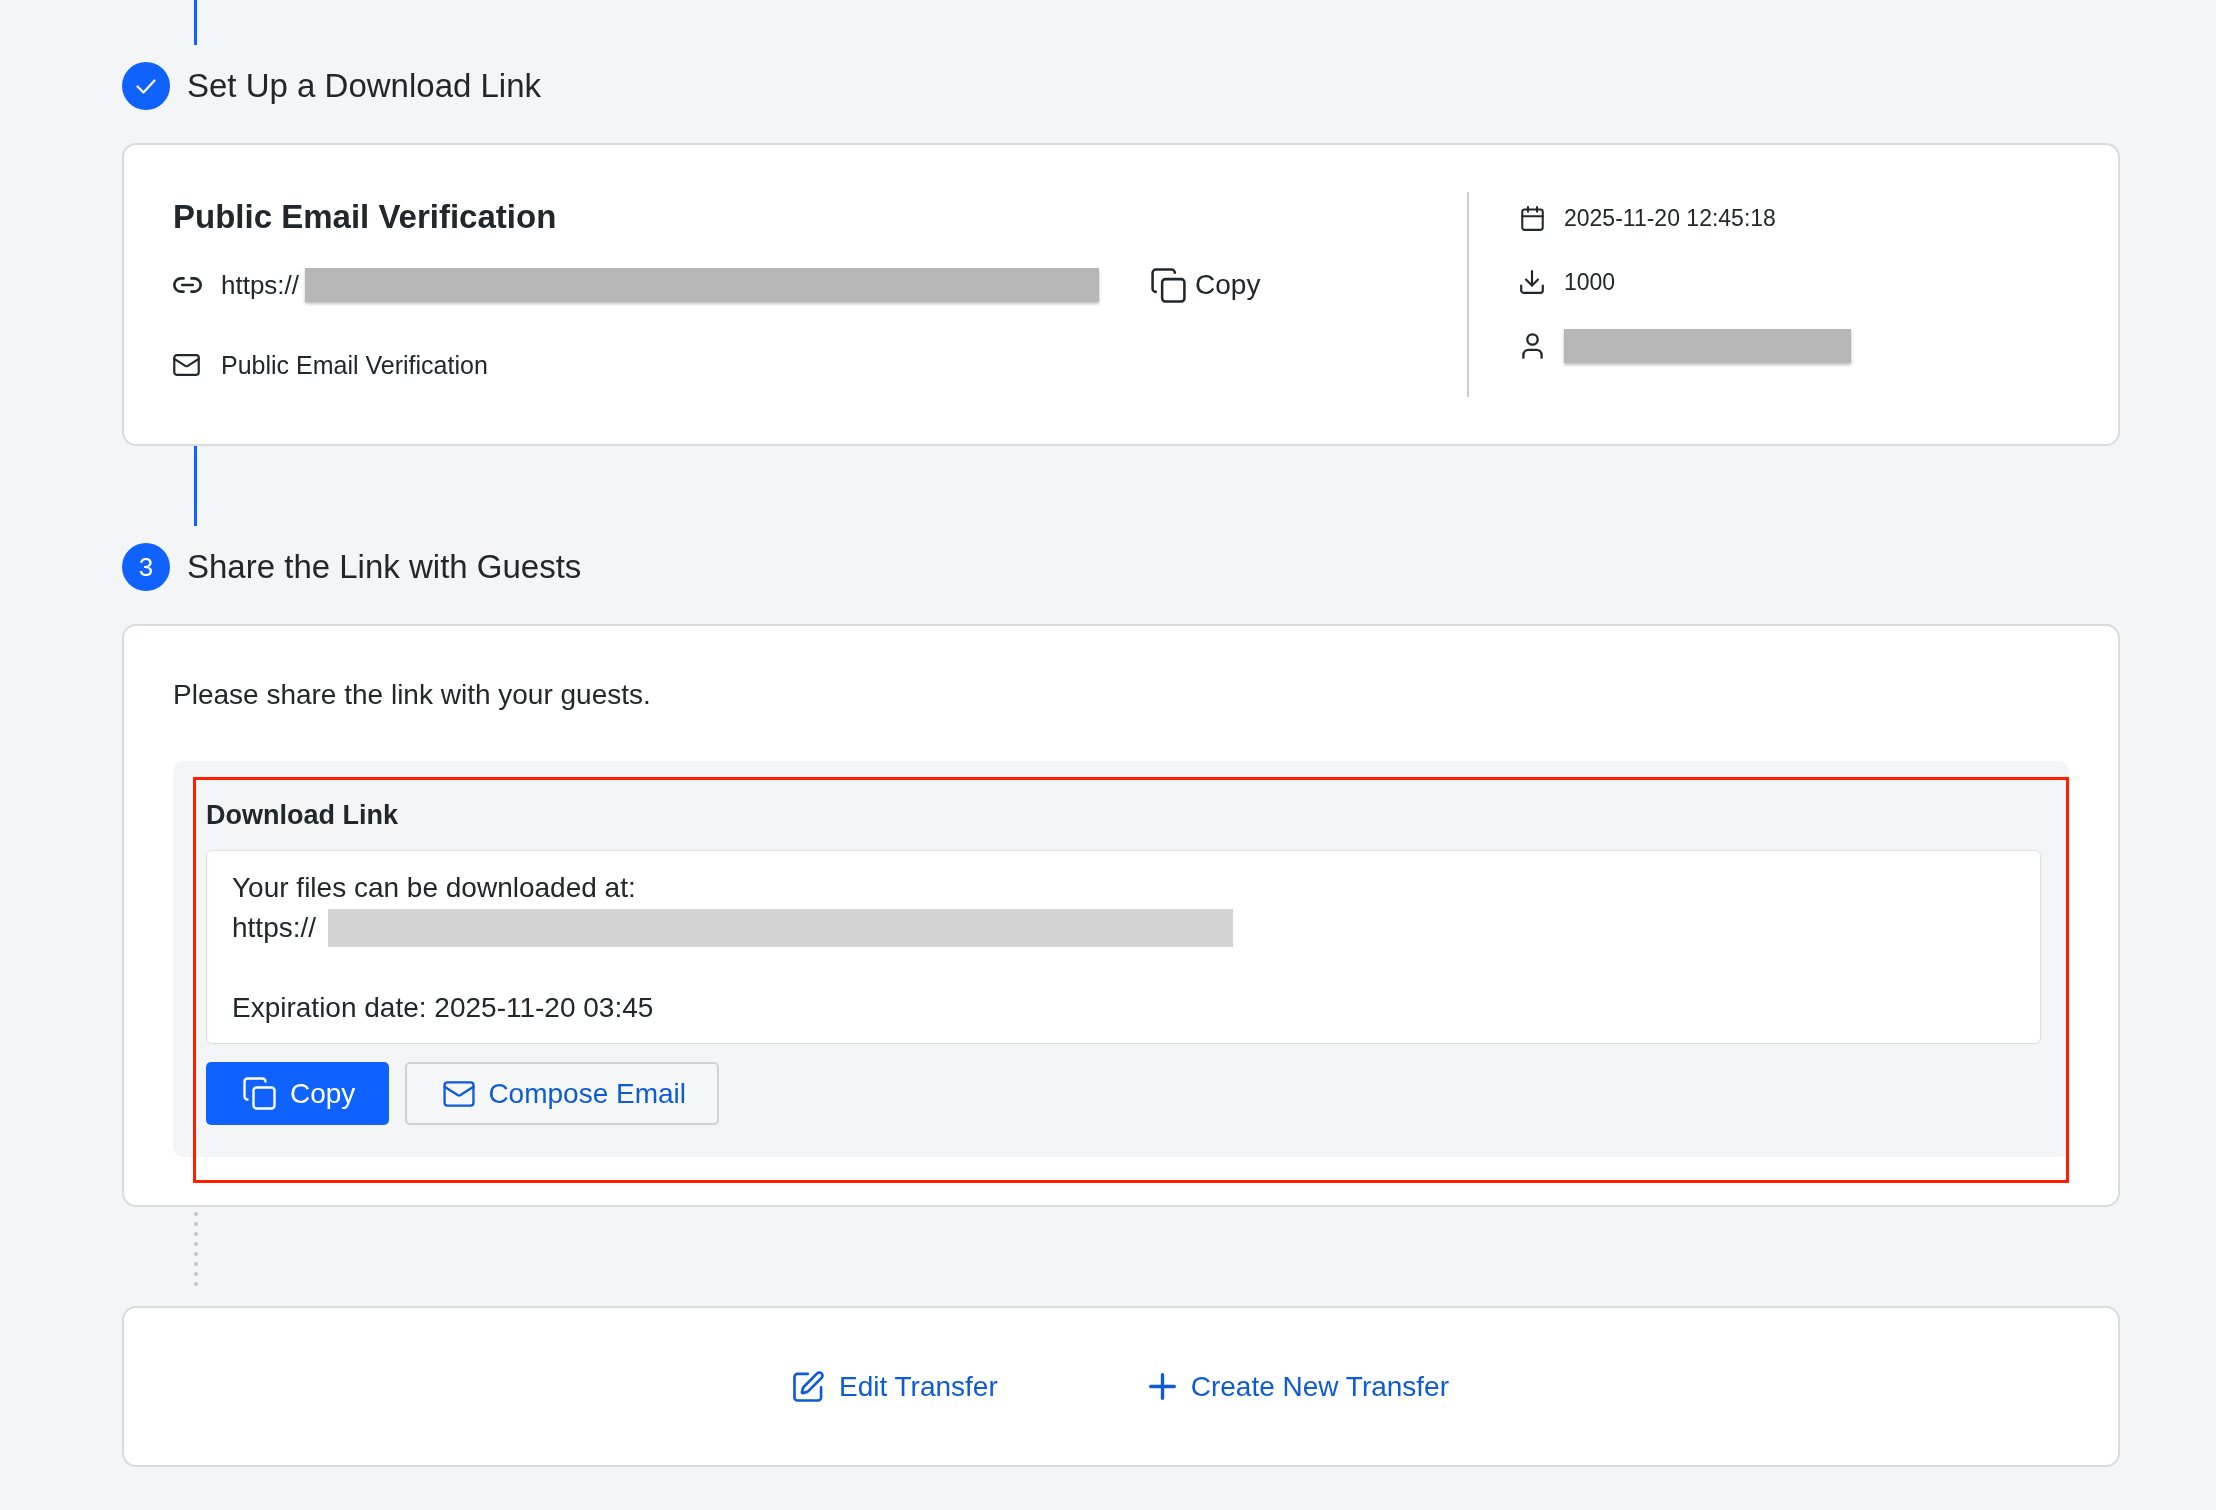  What do you see at coordinates (434, 888) in the screenshot?
I see `message-text: Your files can be downloaded at:` at bounding box center [434, 888].